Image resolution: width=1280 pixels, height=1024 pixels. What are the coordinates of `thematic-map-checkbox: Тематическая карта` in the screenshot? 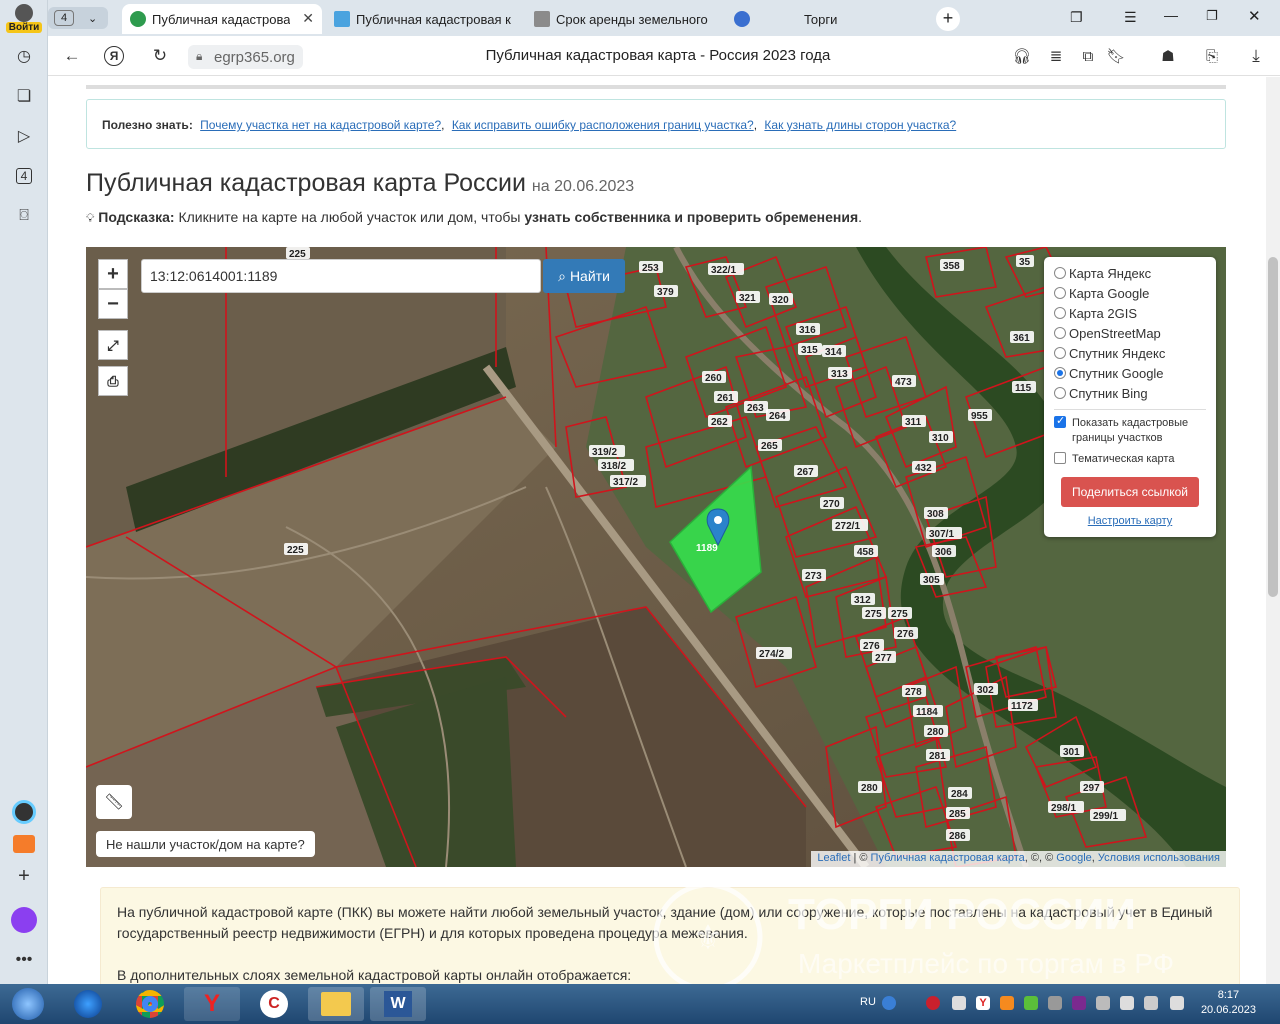 It's located at (1130, 459).